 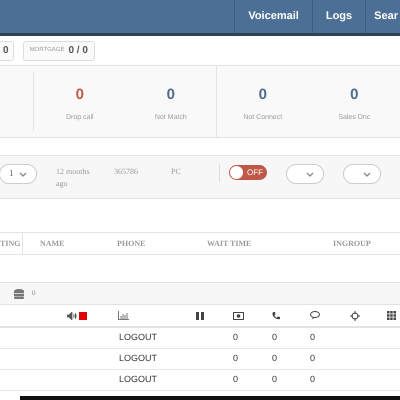 What do you see at coordinates (276, 316) in the screenshot?
I see `phone-icon` at bounding box center [276, 316].